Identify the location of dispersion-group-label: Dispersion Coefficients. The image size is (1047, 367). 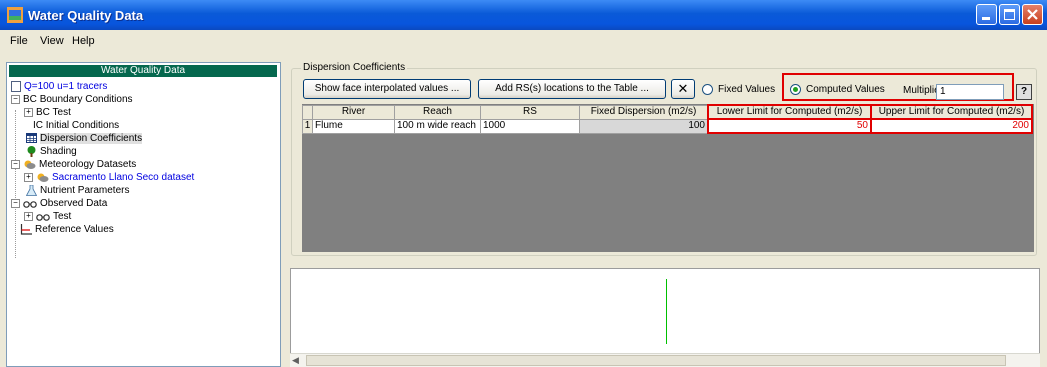
(354, 67).